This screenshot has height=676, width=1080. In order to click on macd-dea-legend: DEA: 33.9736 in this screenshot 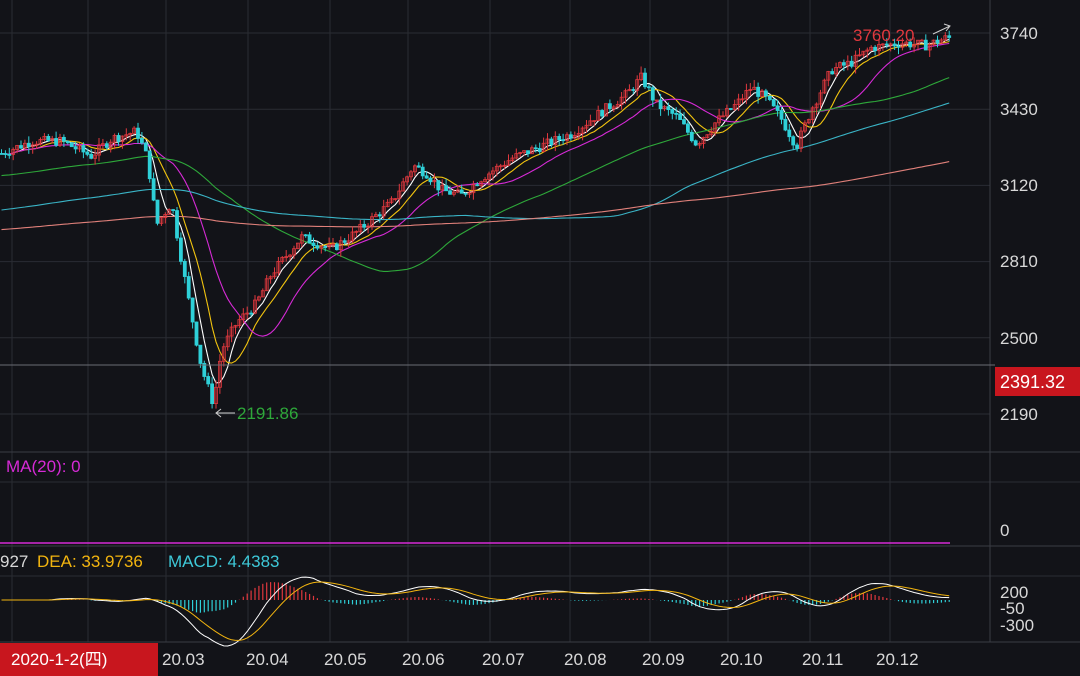, I will do `click(90, 561)`.